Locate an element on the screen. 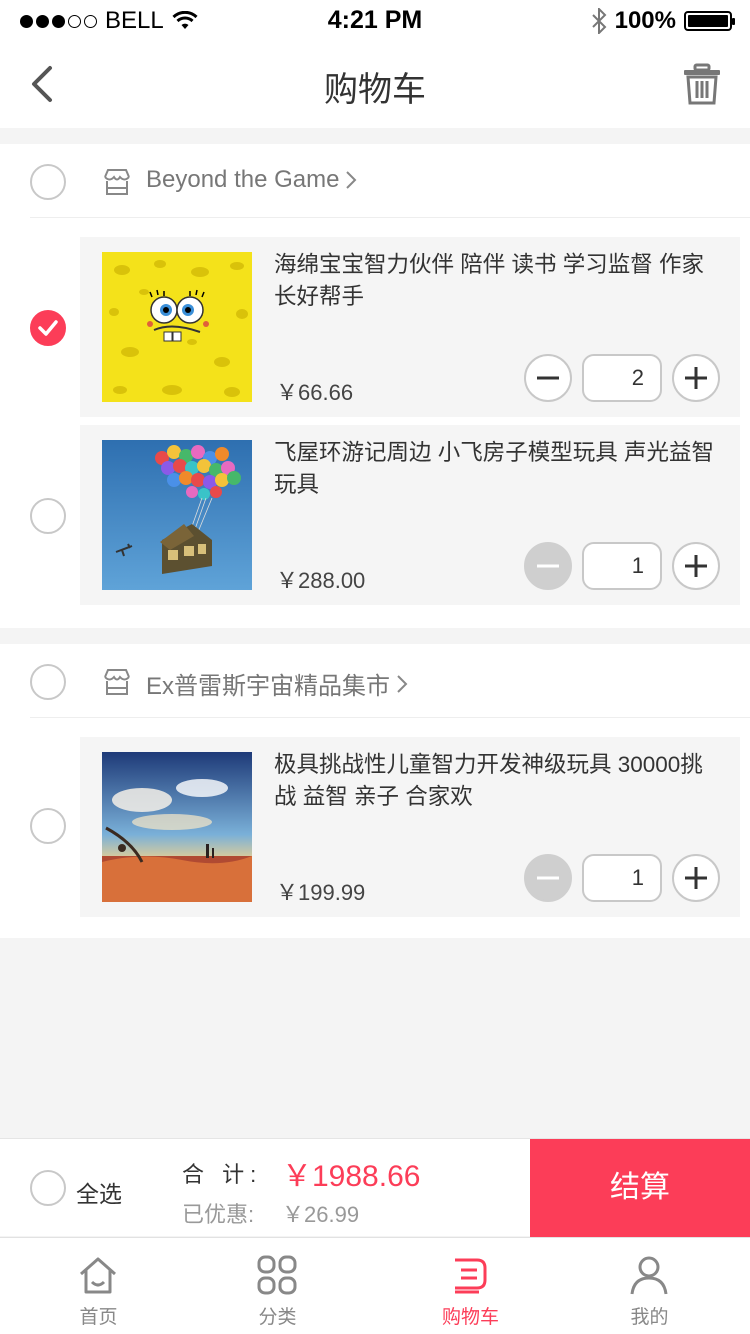  product-image-spongebob is located at coordinates (177, 327).